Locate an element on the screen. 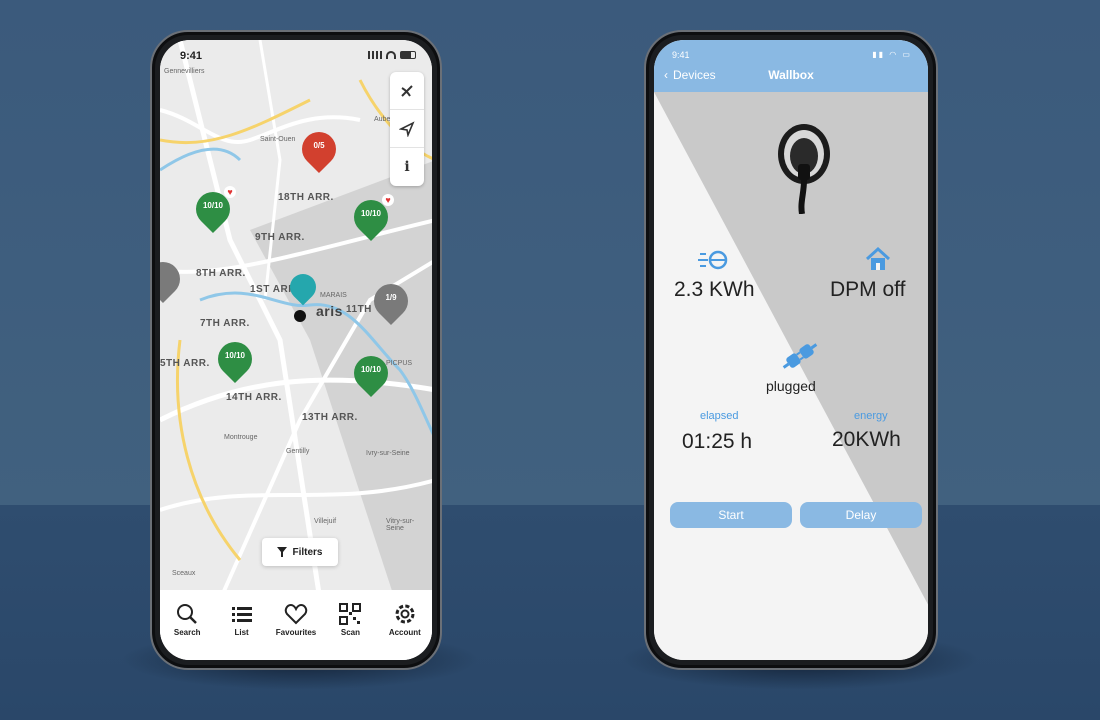  energy-plug-icon is located at coordinates (713, 263).